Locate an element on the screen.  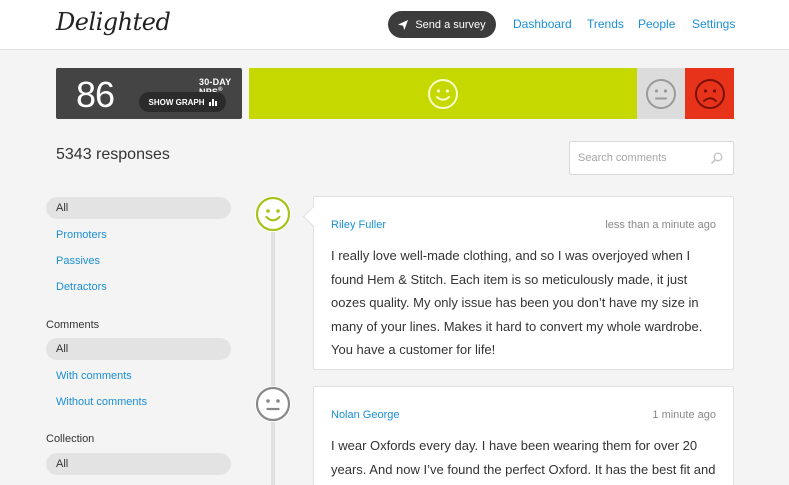
passive-badge is located at coordinates (273, 404).